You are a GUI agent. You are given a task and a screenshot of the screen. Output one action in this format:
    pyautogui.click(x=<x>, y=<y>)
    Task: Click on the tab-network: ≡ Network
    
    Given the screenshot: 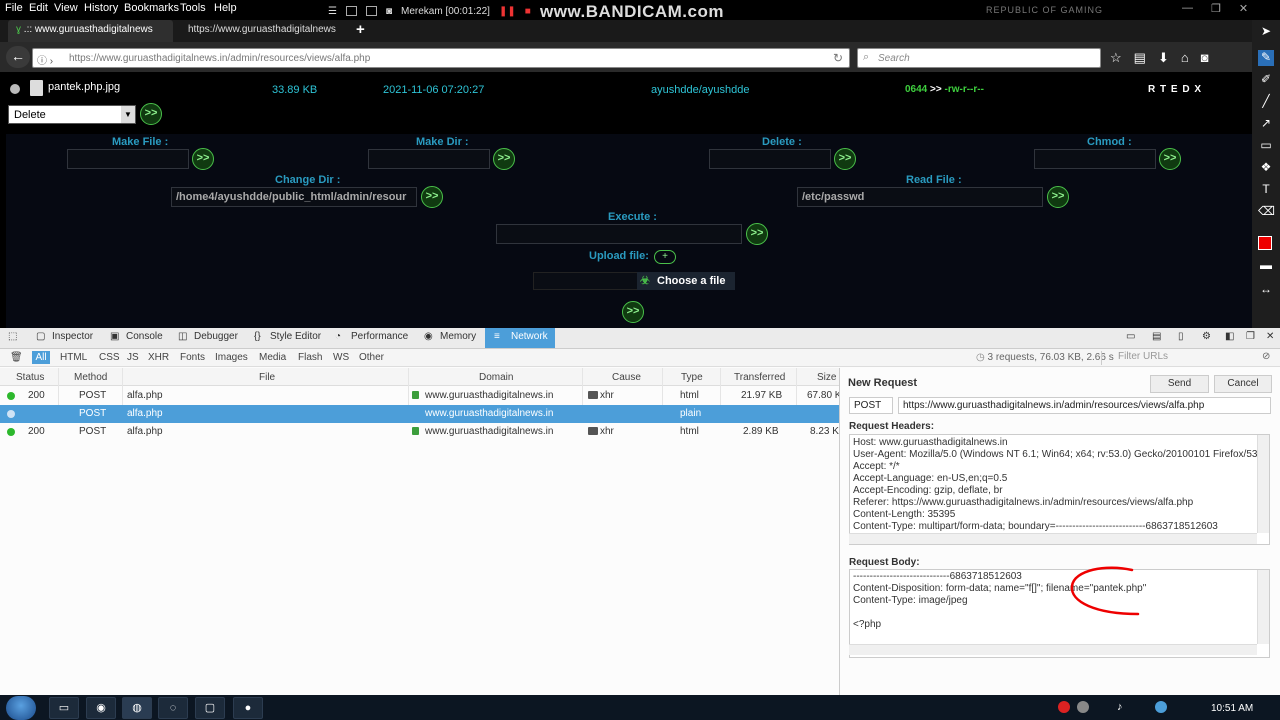 What is the action you would take?
    pyautogui.click(x=520, y=338)
    